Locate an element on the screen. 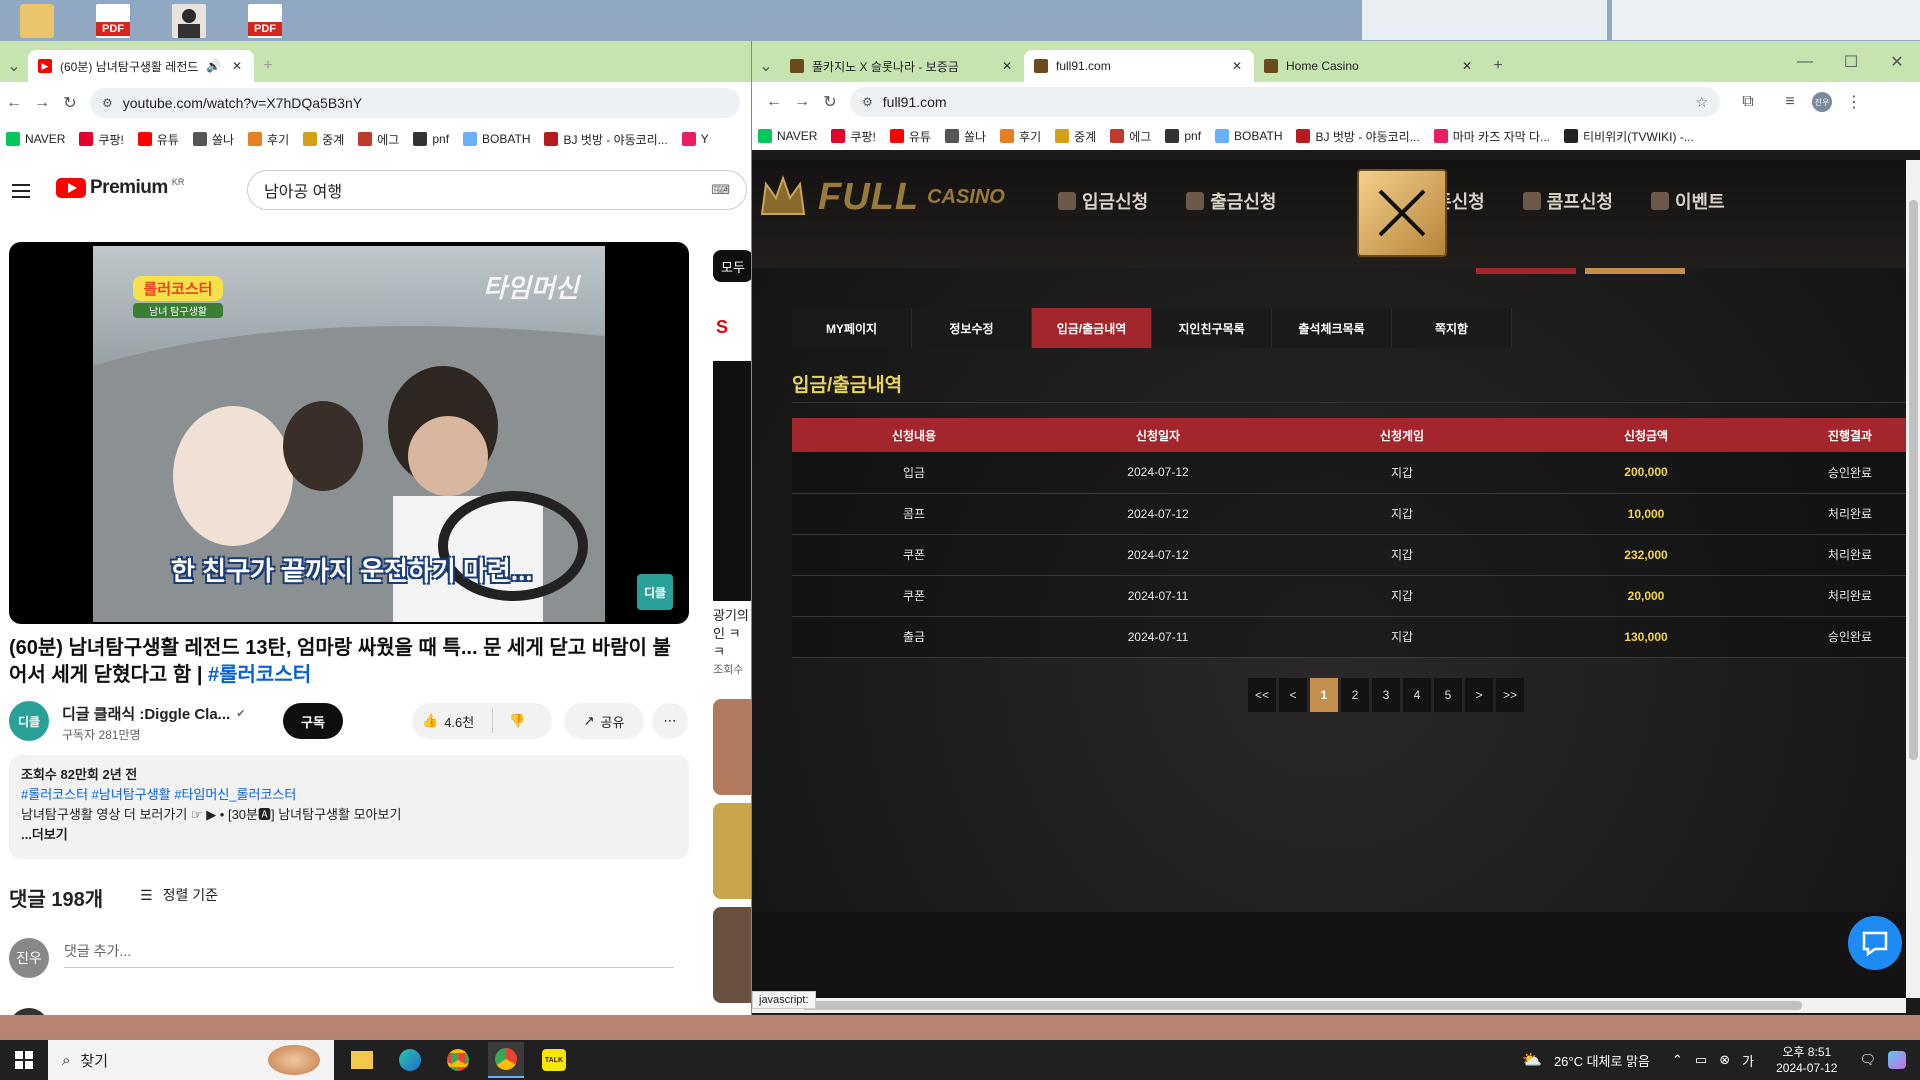 This screenshot has height=1080, width=1920. subtab: MY페이지 is located at coordinates (852, 328).